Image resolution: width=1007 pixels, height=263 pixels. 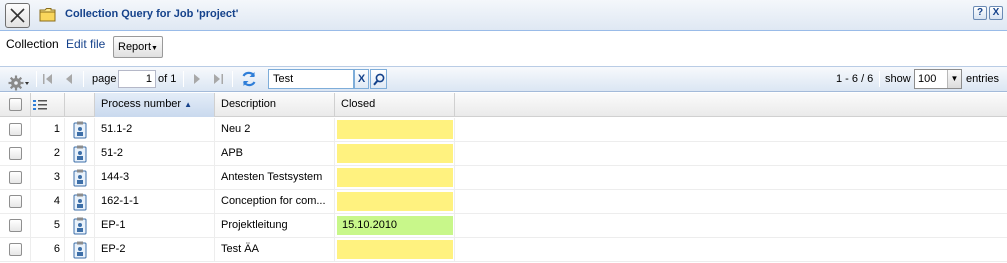 I want to click on column-description: Description, so click(x=275, y=105).